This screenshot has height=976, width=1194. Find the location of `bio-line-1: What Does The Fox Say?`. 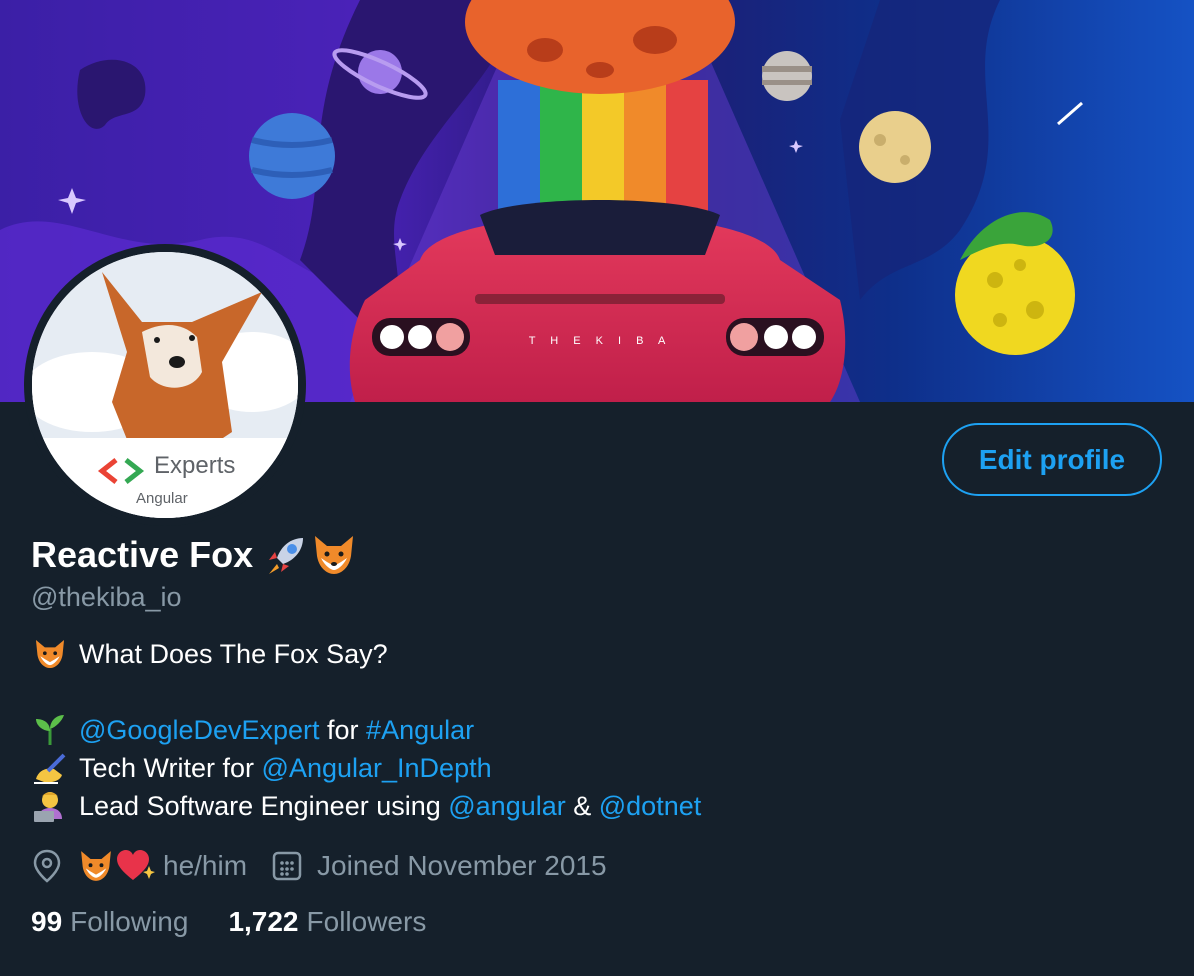

bio-line-1: What Does The Fox Say? is located at coordinates (209, 654).